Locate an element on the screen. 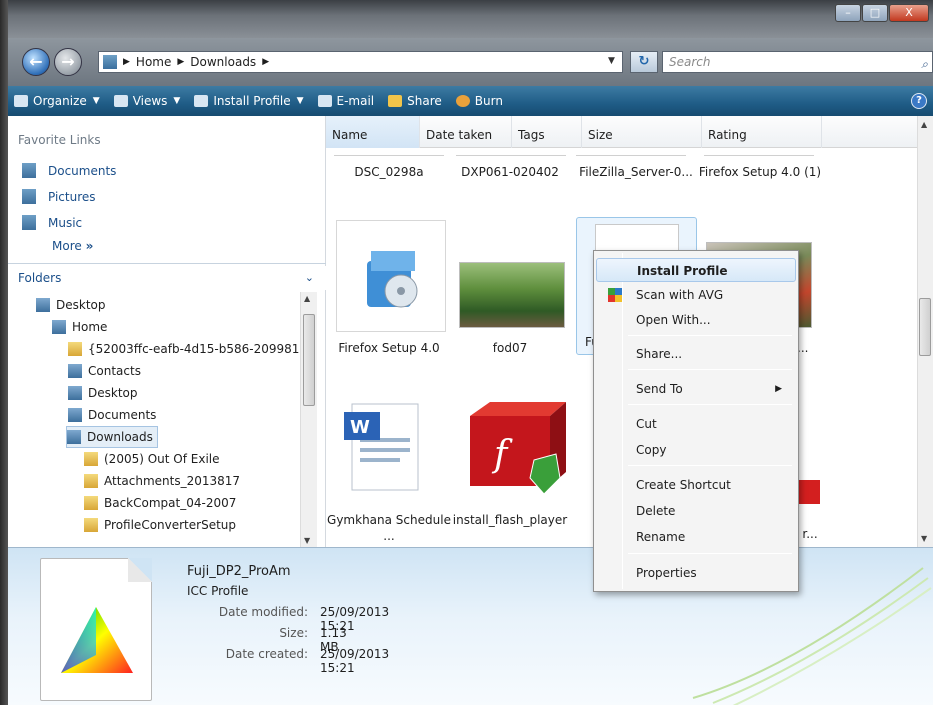  search-icon: ⌕ is located at coordinates (924, 64).